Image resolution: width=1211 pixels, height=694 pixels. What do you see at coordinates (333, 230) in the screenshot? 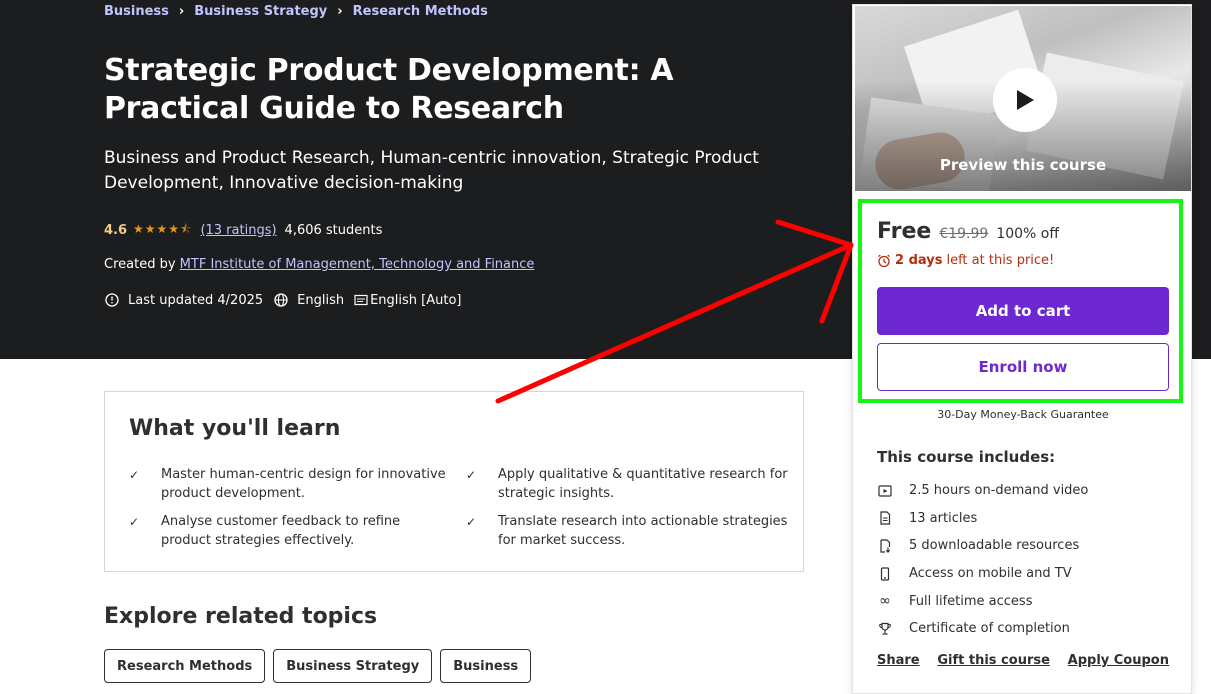
I see `students-count: 4,606 students` at bounding box center [333, 230].